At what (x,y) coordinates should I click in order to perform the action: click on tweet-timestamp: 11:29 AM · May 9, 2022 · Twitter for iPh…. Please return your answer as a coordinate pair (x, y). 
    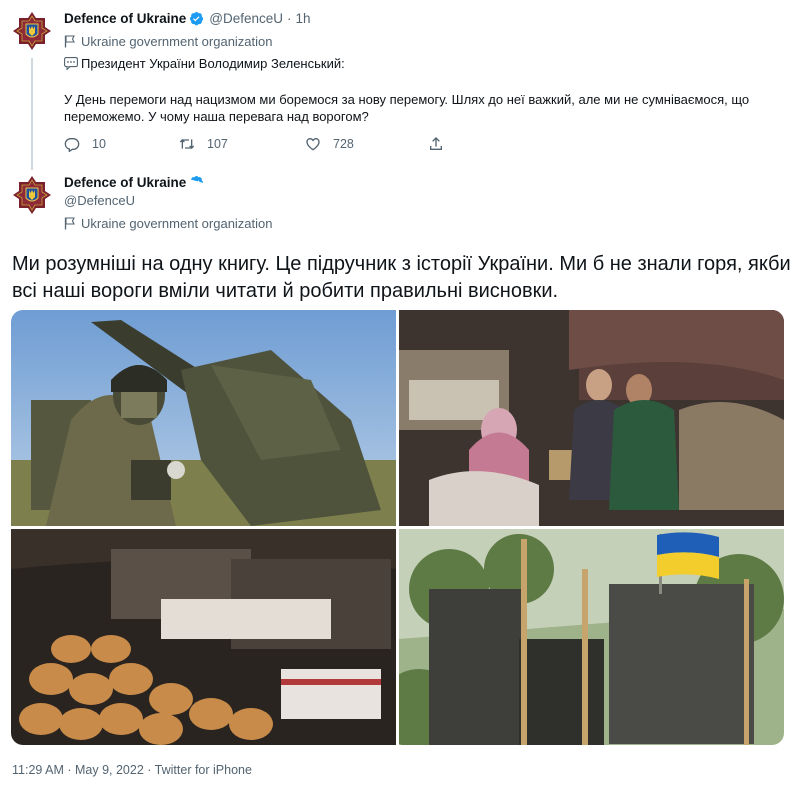
    Looking at the image, I should click on (132, 770).